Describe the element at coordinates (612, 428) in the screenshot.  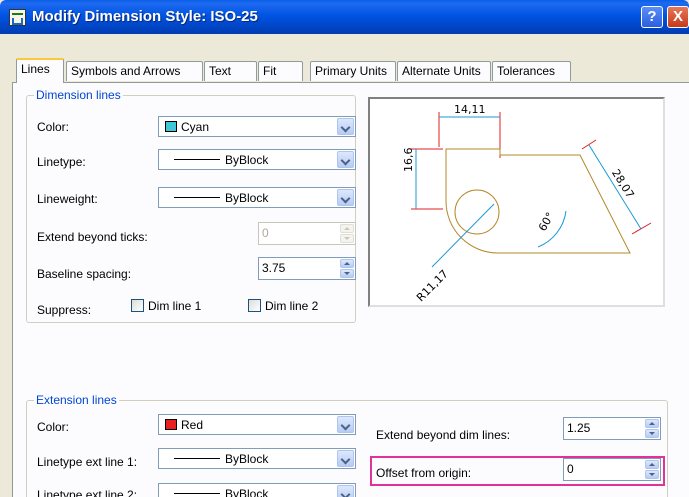
I see `extend-dim-spinner: 1.25` at that location.